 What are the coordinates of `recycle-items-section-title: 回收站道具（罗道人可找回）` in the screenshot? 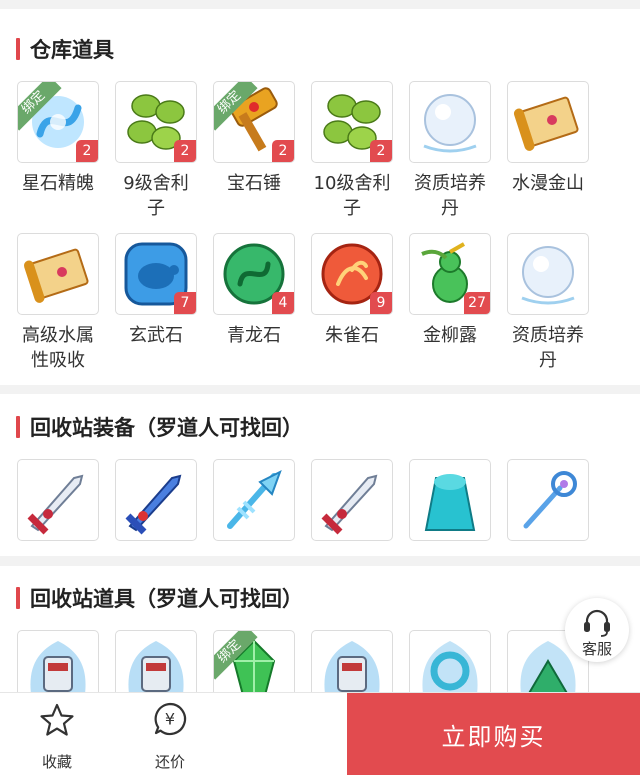 It's located at (159, 598).